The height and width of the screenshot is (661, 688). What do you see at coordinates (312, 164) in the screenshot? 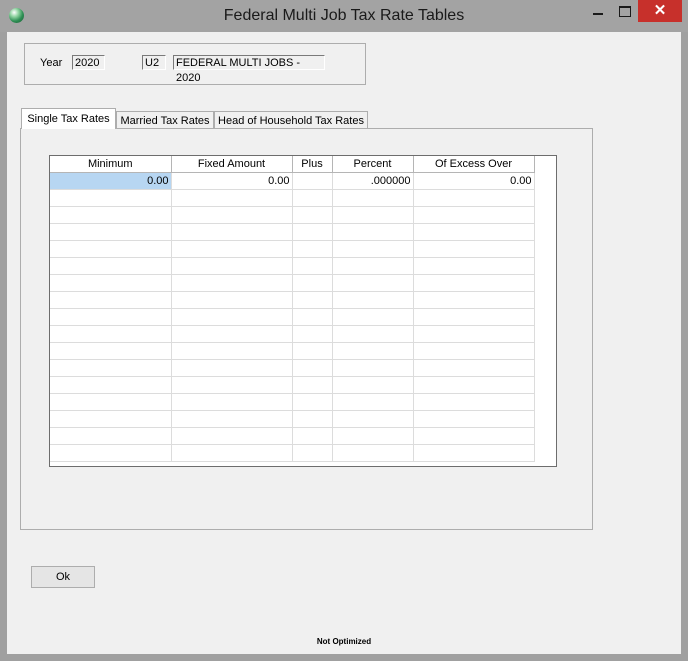
I see `column-header-plus: Plus` at bounding box center [312, 164].